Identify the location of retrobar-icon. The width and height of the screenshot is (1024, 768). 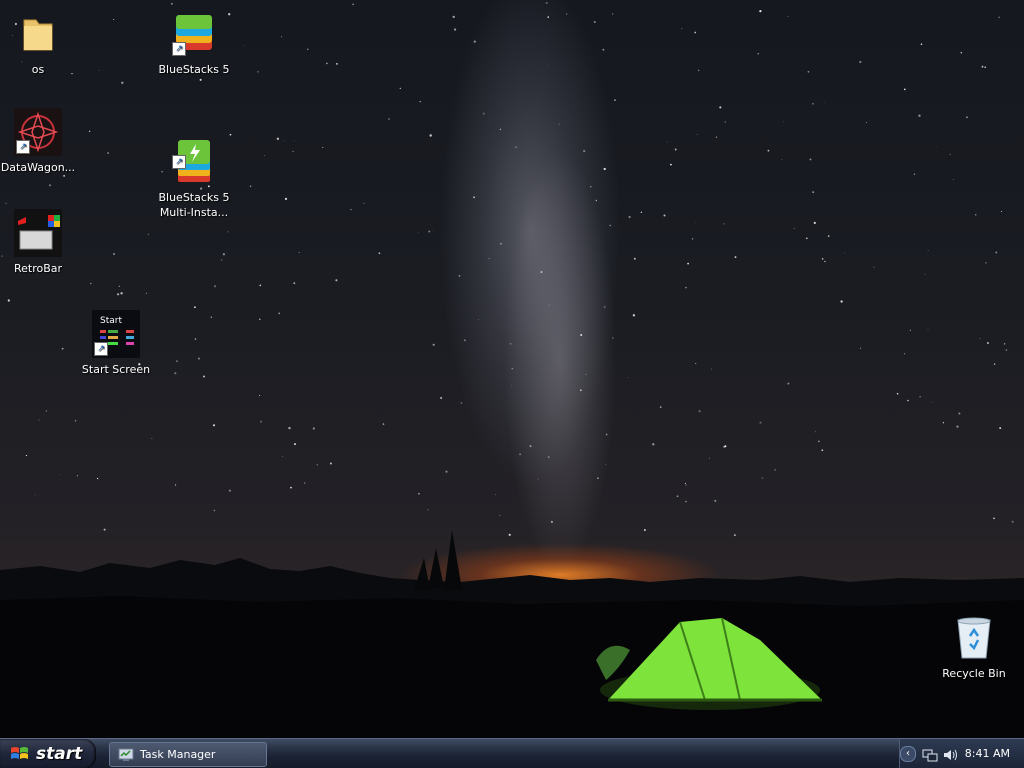
(38, 233).